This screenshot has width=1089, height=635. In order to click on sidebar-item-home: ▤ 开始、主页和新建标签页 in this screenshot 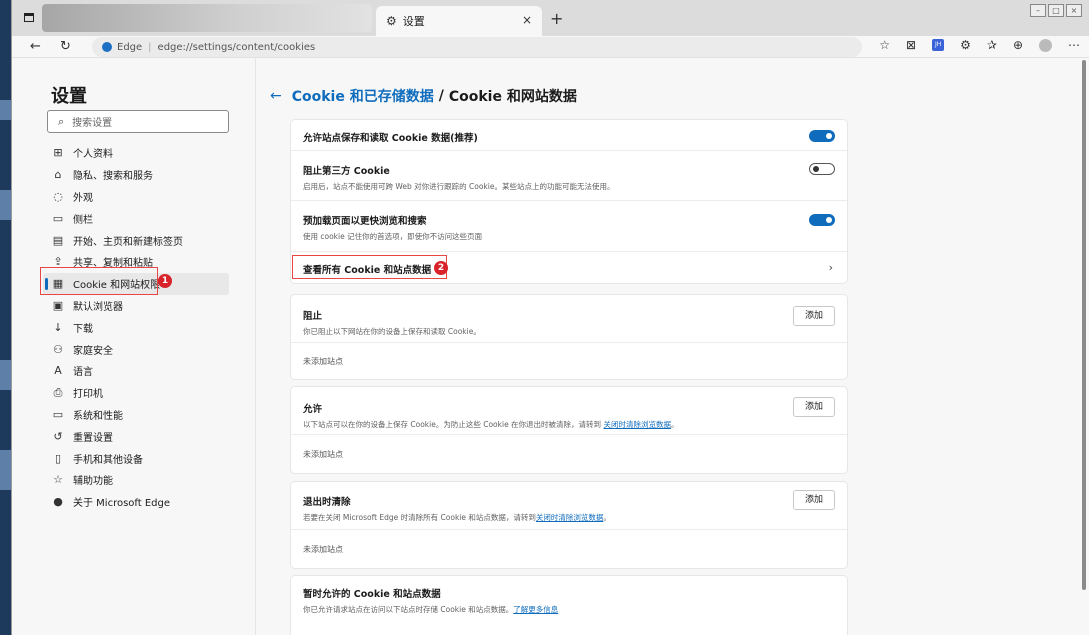, I will do `click(136, 240)`.